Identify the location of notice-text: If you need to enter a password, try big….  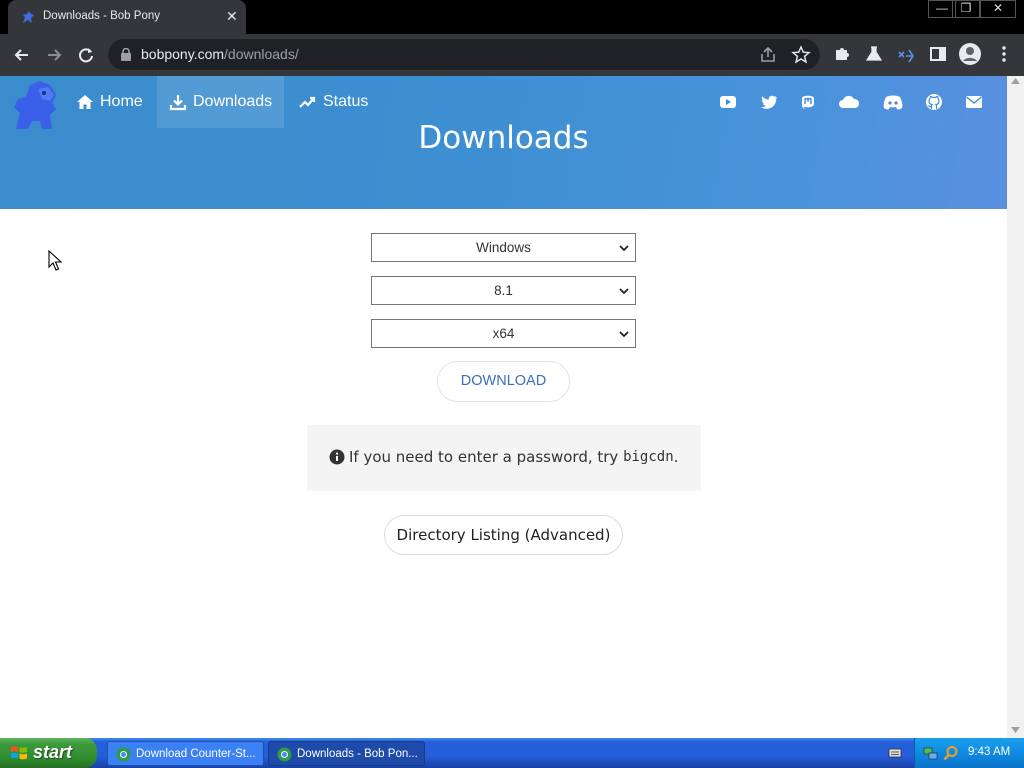
(503, 457).